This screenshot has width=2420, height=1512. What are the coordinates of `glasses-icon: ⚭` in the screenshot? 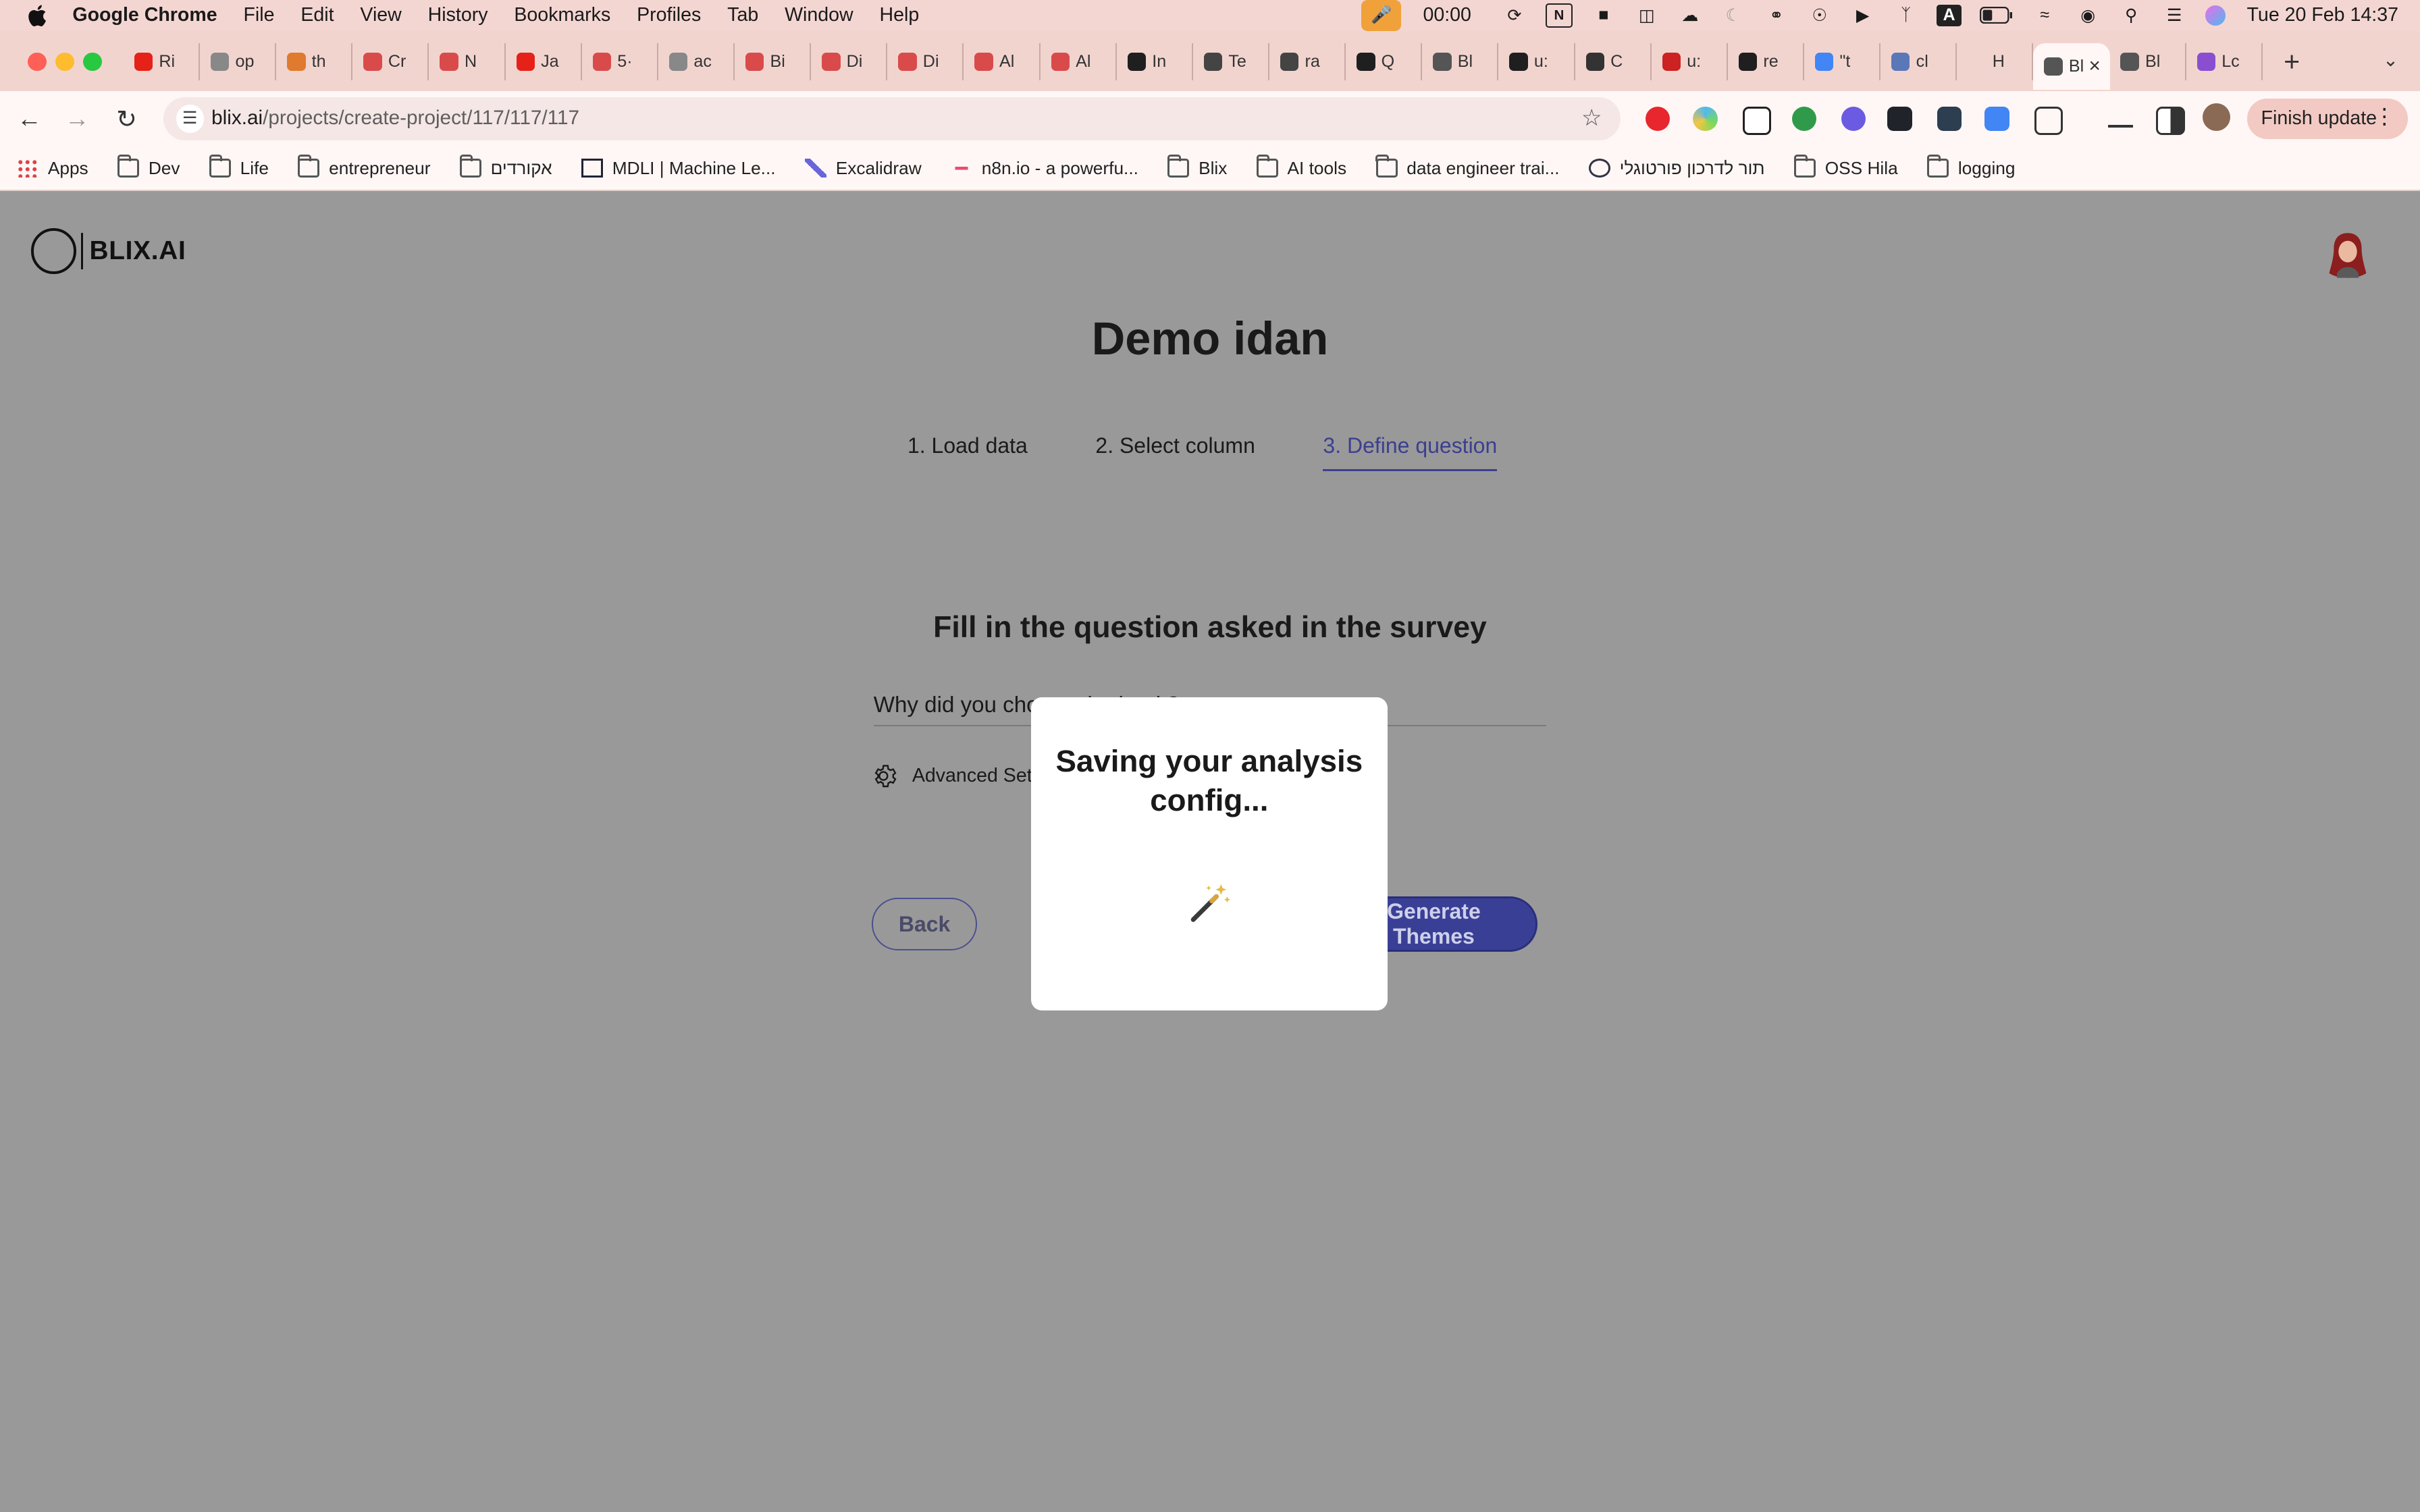 It's located at (1776, 15).